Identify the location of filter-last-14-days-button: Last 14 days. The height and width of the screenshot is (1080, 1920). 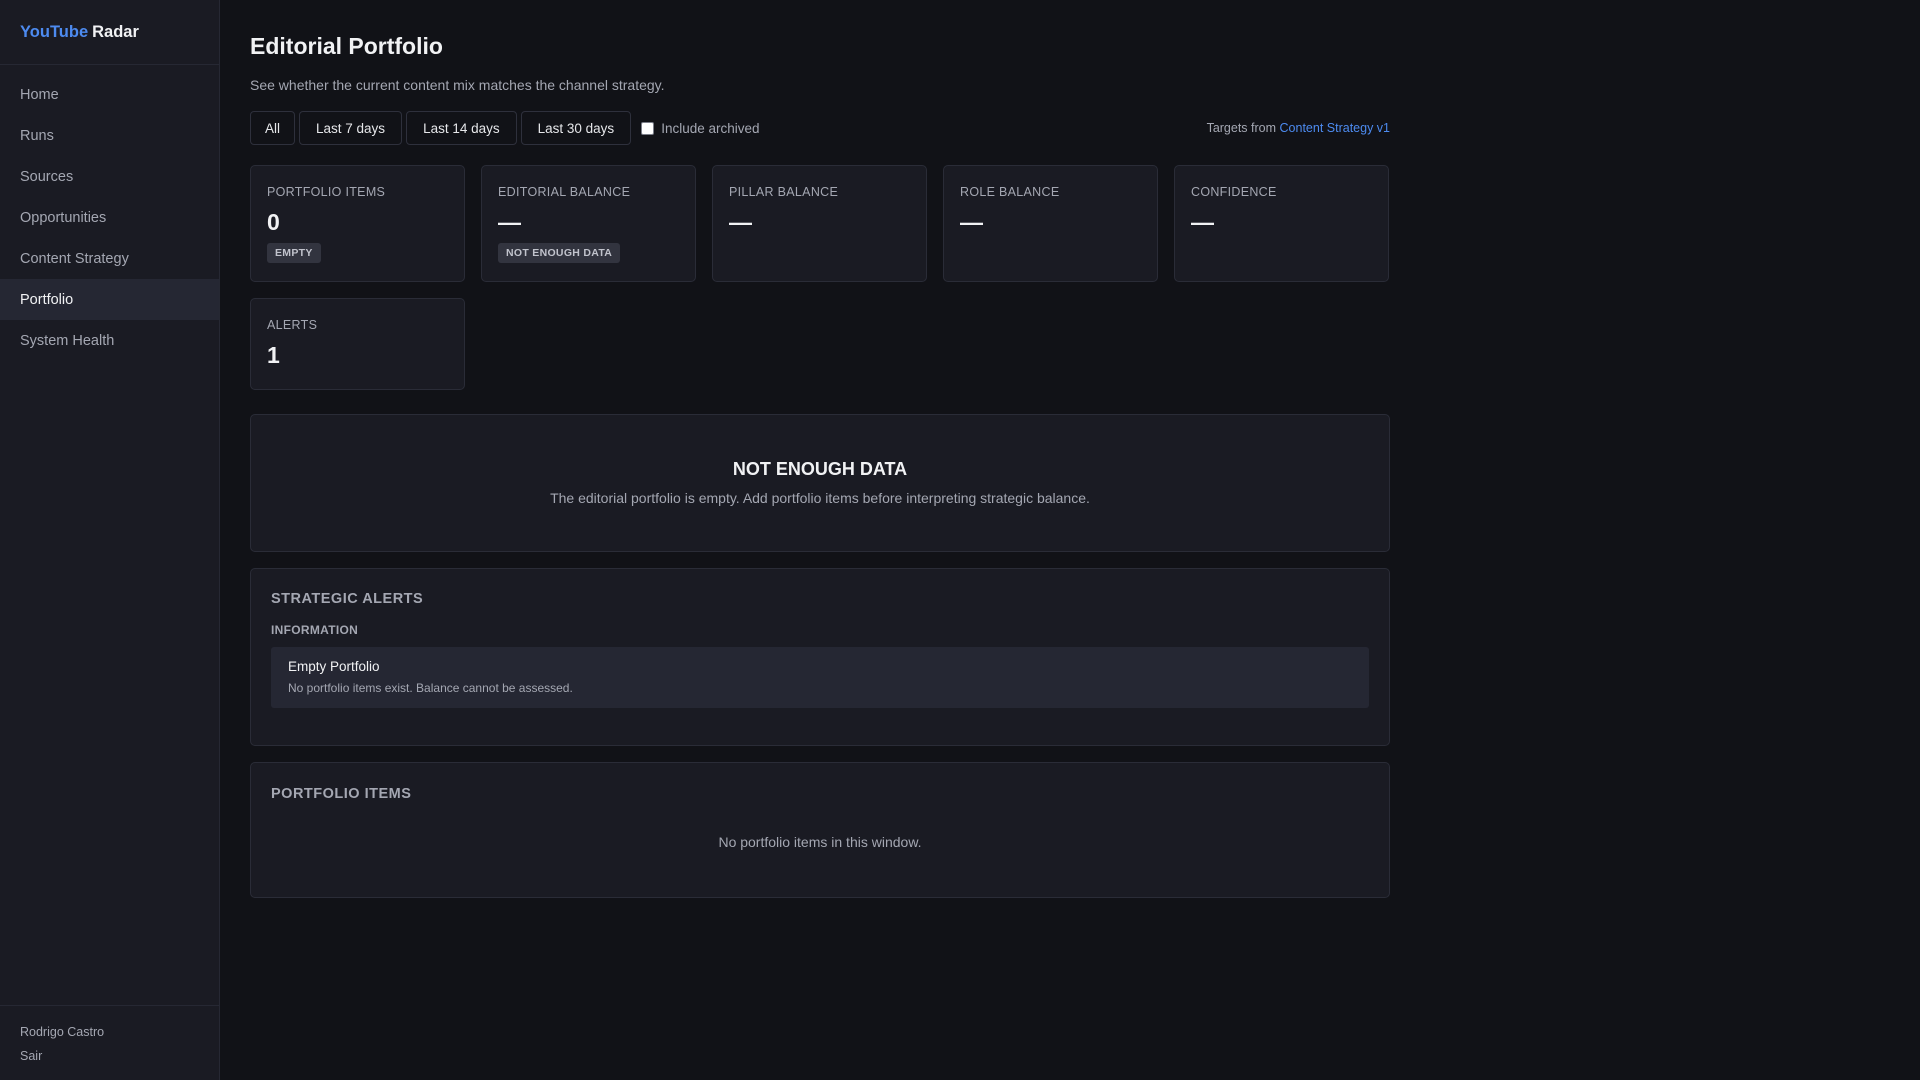
(461, 128).